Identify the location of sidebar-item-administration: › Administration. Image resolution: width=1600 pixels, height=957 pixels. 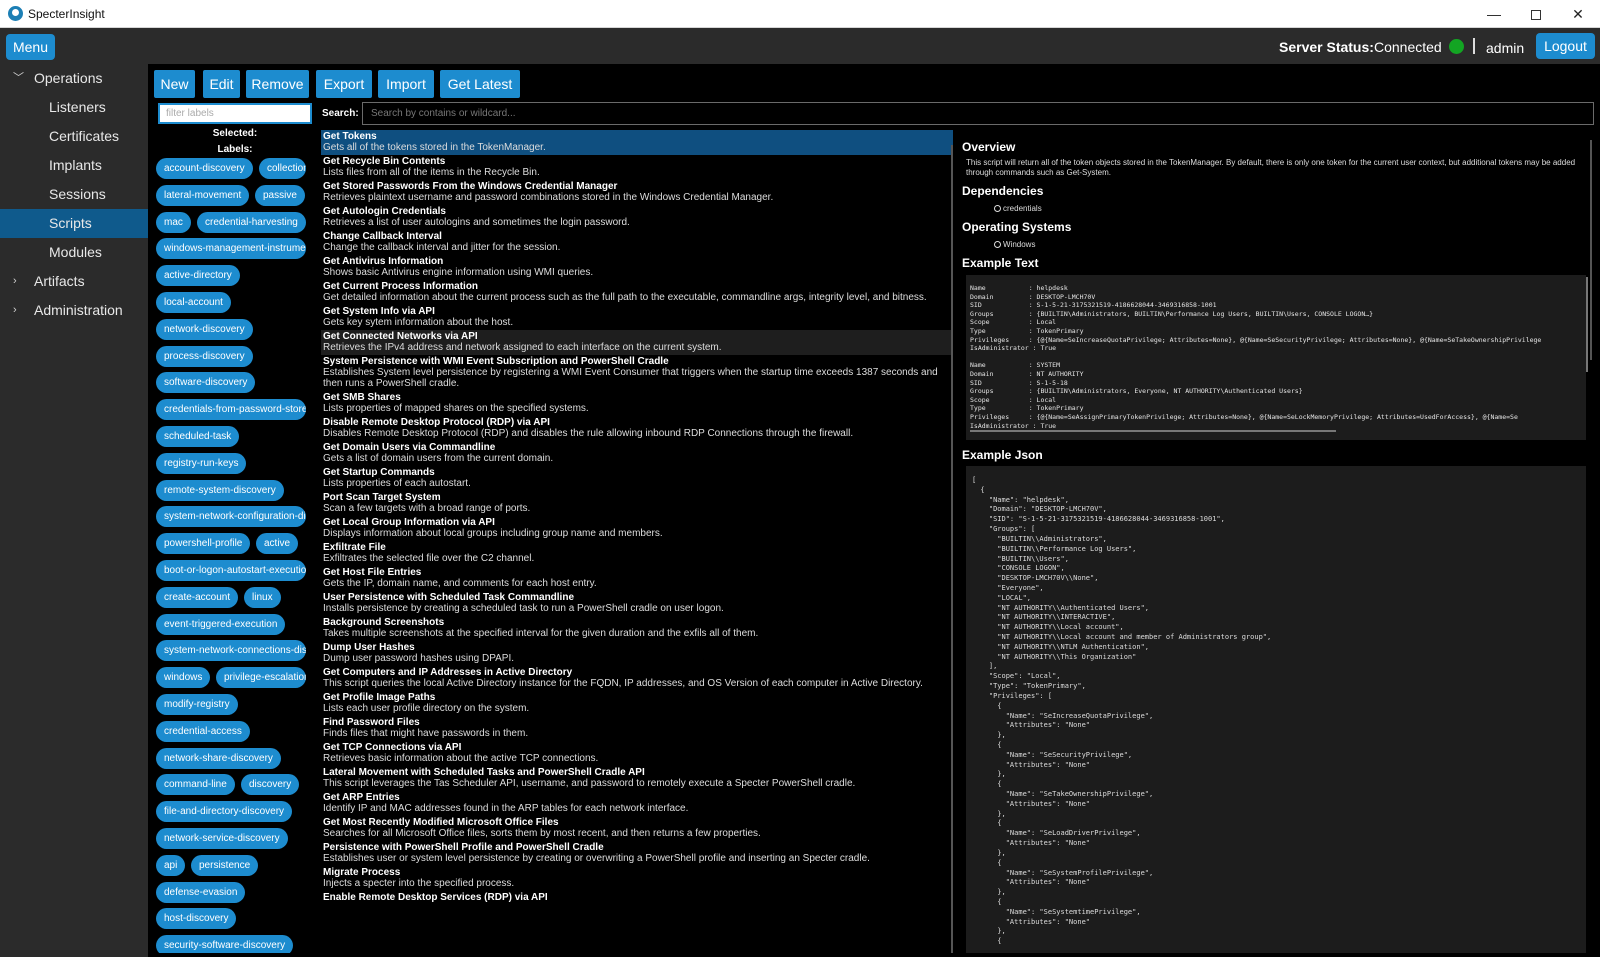
(74, 310).